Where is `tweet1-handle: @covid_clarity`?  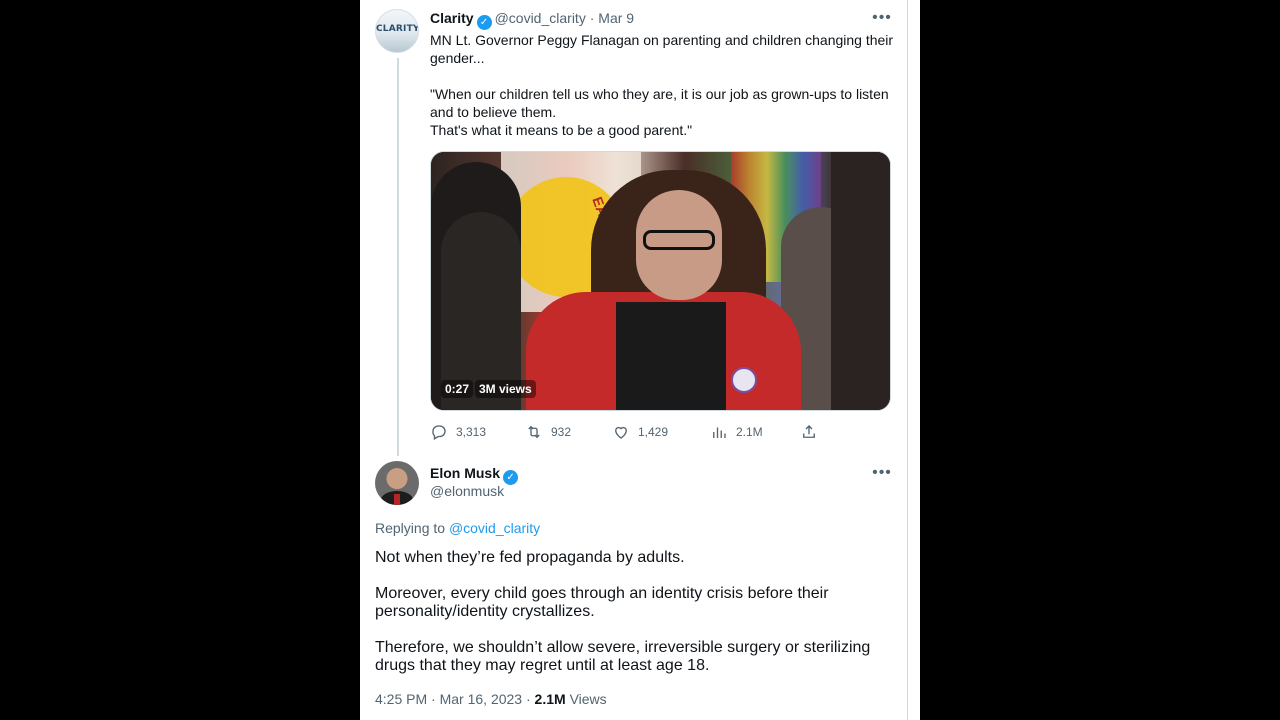
tweet1-handle: @covid_clarity is located at coordinates (540, 18).